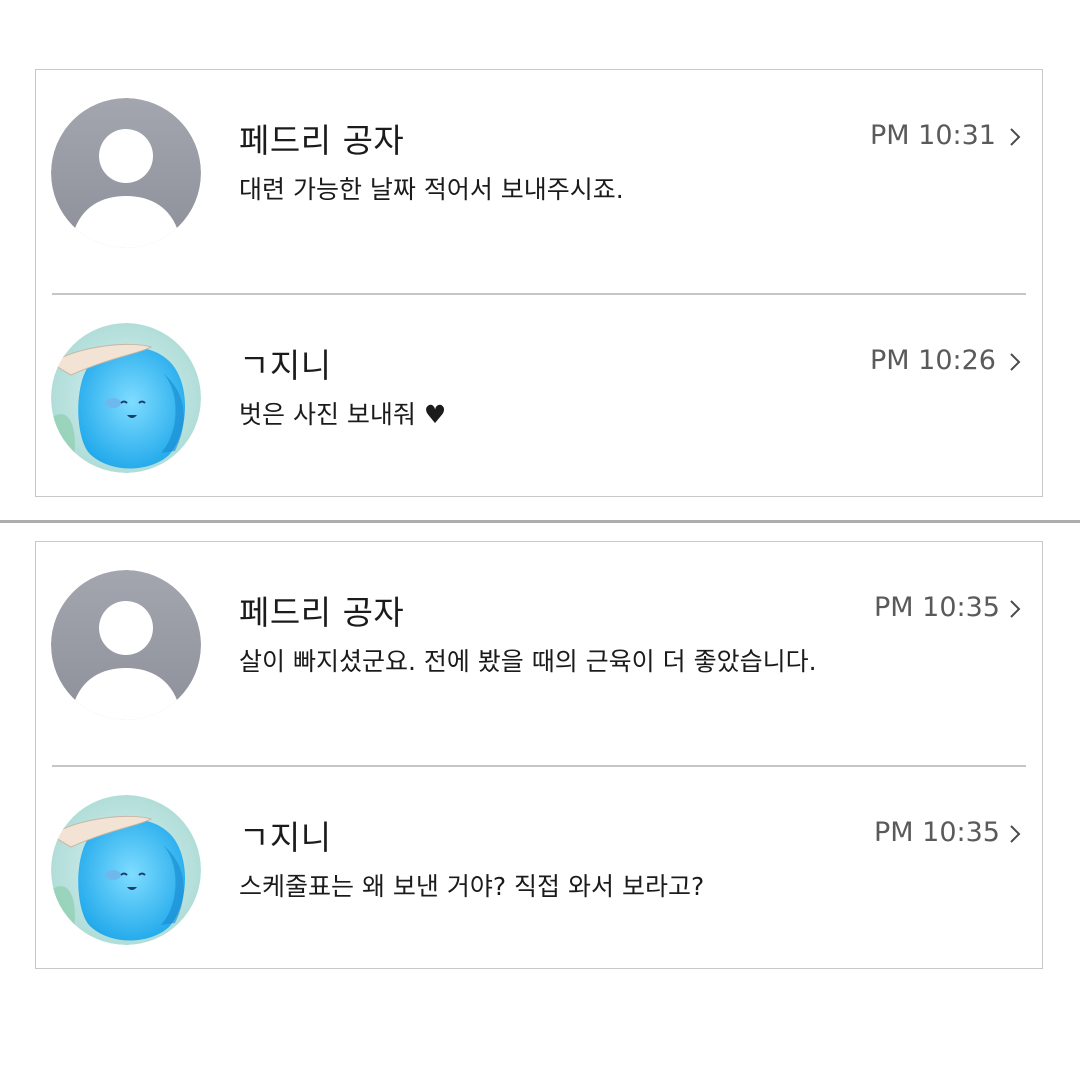 Image resolution: width=1080 pixels, height=1080 pixels. What do you see at coordinates (431, 189) in the screenshot?
I see `message-preview: 대련 가능한 날짜 적어서 보내주시죠.` at bounding box center [431, 189].